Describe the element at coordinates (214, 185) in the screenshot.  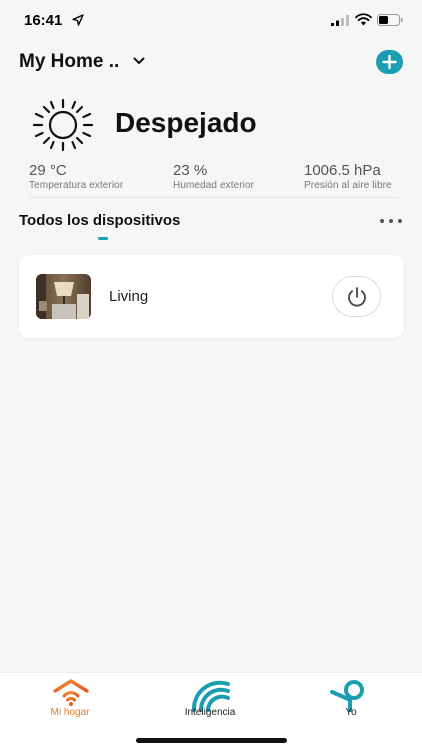
I see `humidity-label: Humedad exterior` at that location.